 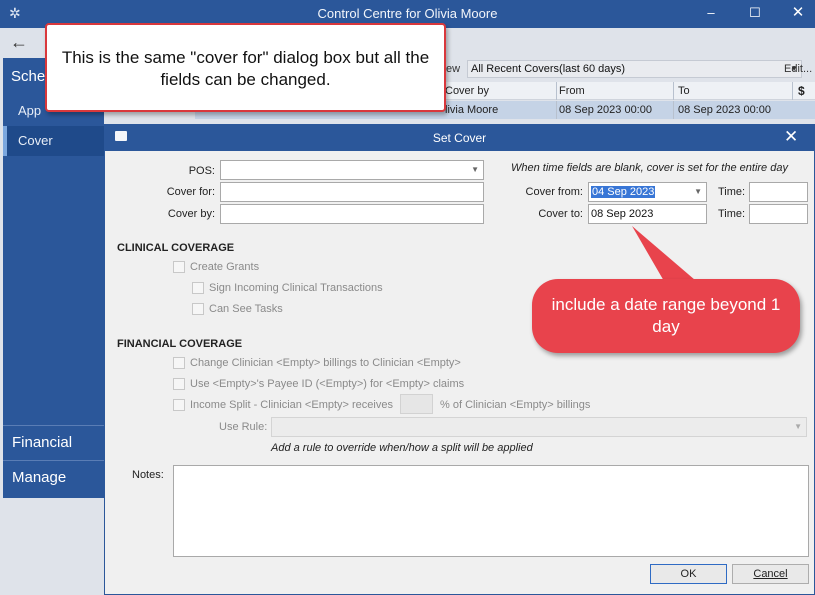 What do you see at coordinates (35, 140) in the screenshot?
I see `sidebar-item-label: Cover` at bounding box center [35, 140].